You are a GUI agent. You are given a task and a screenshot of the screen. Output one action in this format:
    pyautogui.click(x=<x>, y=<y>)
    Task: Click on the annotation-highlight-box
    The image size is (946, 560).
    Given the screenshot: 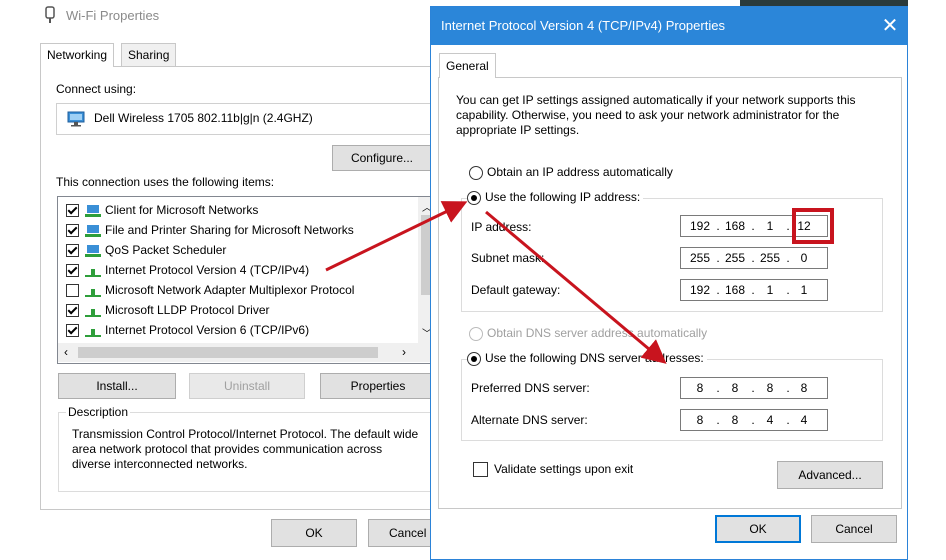 What is the action you would take?
    pyautogui.click(x=813, y=226)
    